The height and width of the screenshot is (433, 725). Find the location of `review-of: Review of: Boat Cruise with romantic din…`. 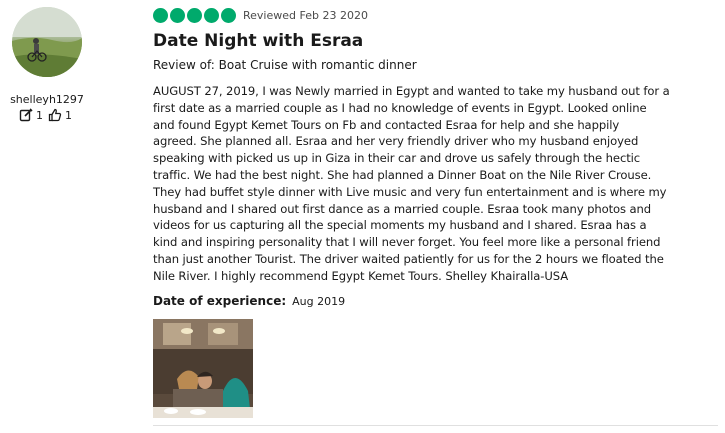

review-of: Review of: Boat Cruise with romantic din… is located at coordinates (285, 65).